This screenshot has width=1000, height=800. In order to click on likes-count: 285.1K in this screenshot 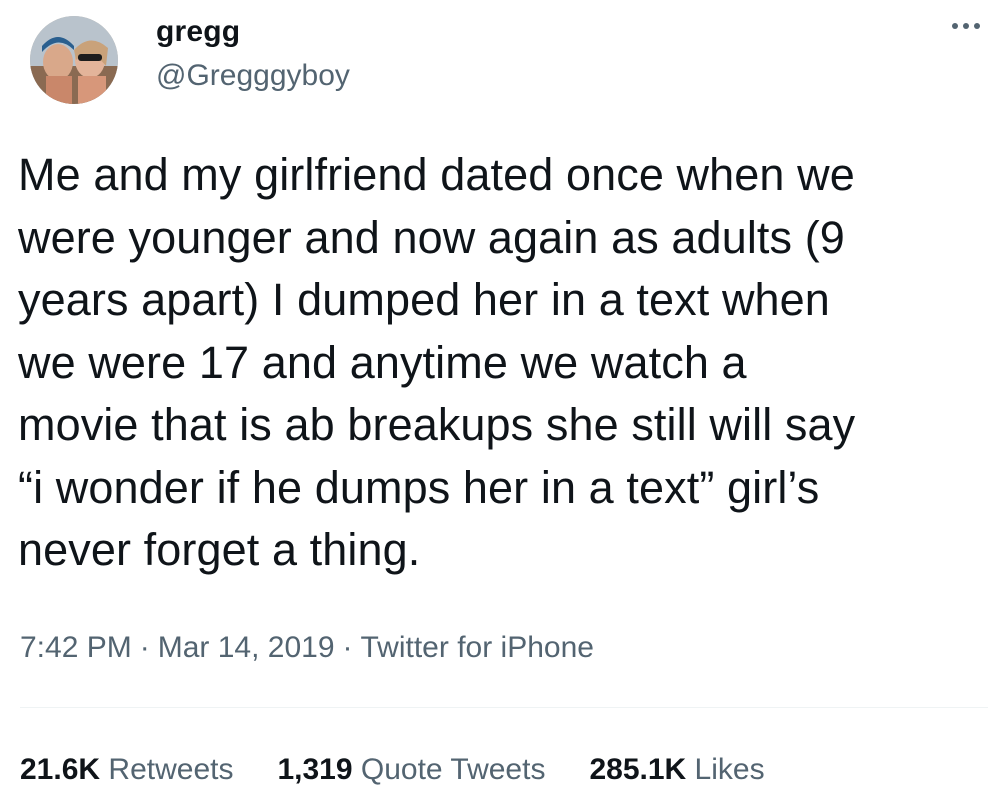, I will do `click(638, 769)`.